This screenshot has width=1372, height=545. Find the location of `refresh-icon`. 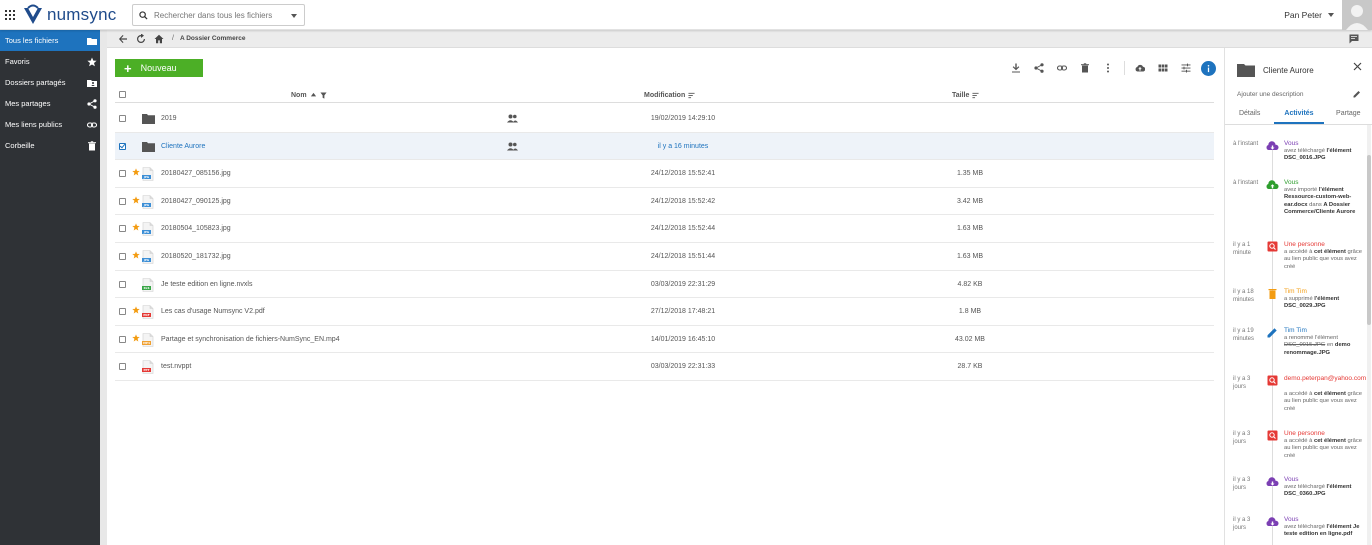

refresh-icon is located at coordinates (141, 38).